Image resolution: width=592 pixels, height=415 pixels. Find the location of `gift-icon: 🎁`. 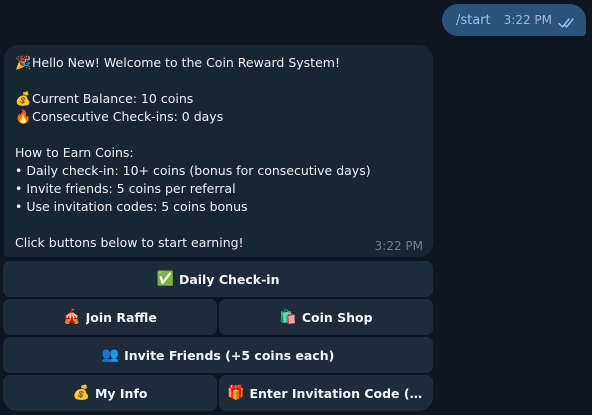

gift-icon: 🎁 is located at coordinates (236, 393).